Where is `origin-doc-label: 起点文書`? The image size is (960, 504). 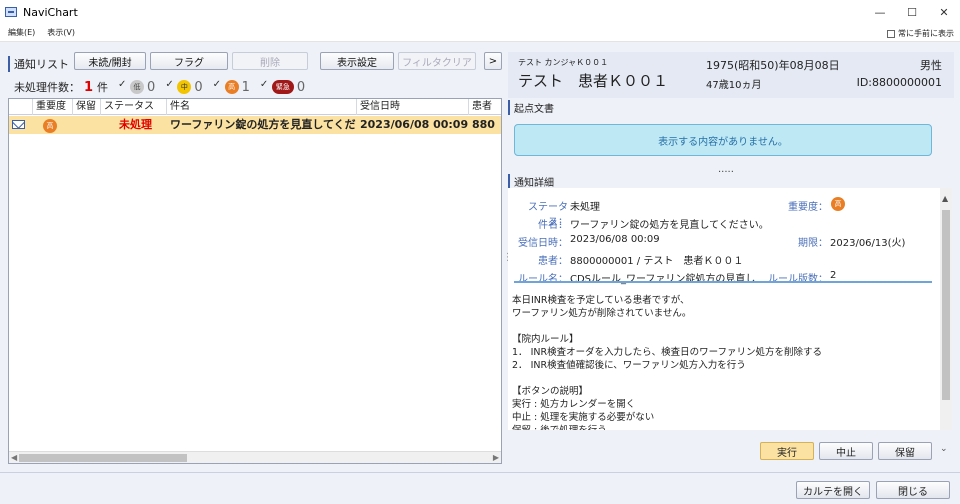
origin-doc-label: 起点文書 is located at coordinates (531, 107).